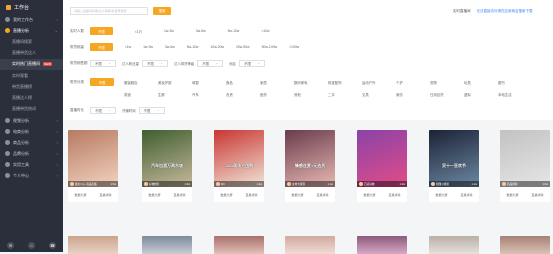 Image resolution: width=553 pixels, height=254 pixels. What do you see at coordinates (31, 97) in the screenshot?
I see `sidebar-item-talent-rank: 直播达人榜` at bounding box center [31, 97].